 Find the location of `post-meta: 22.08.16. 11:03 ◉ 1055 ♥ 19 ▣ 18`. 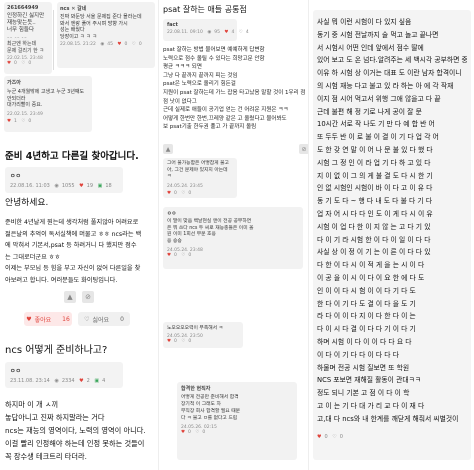

post-meta: 22.08.16. 11:03 ◉ 1055 ♥ 19 ▣ 18 is located at coordinates (61, 186).